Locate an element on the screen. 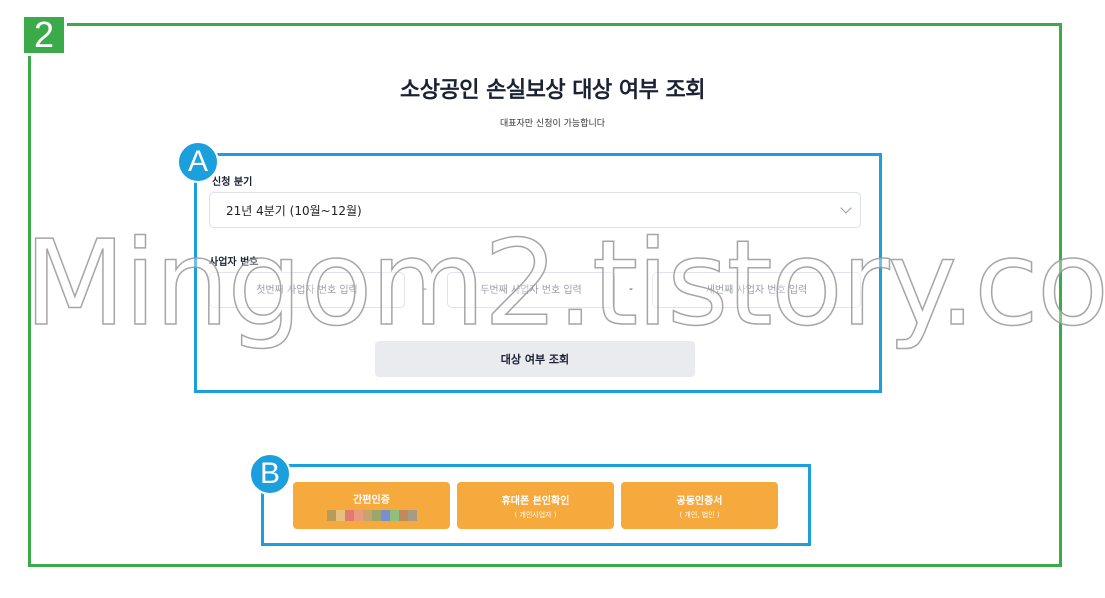  phone-verification-sub: ( 개인사업자 ) is located at coordinates (535, 514).